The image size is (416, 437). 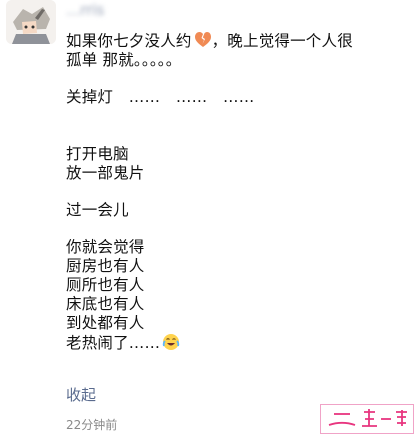 What do you see at coordinates (97, 154) in the screenshot?
I see `post-line-4: 打开电脑` at bounding box center [97, 154].